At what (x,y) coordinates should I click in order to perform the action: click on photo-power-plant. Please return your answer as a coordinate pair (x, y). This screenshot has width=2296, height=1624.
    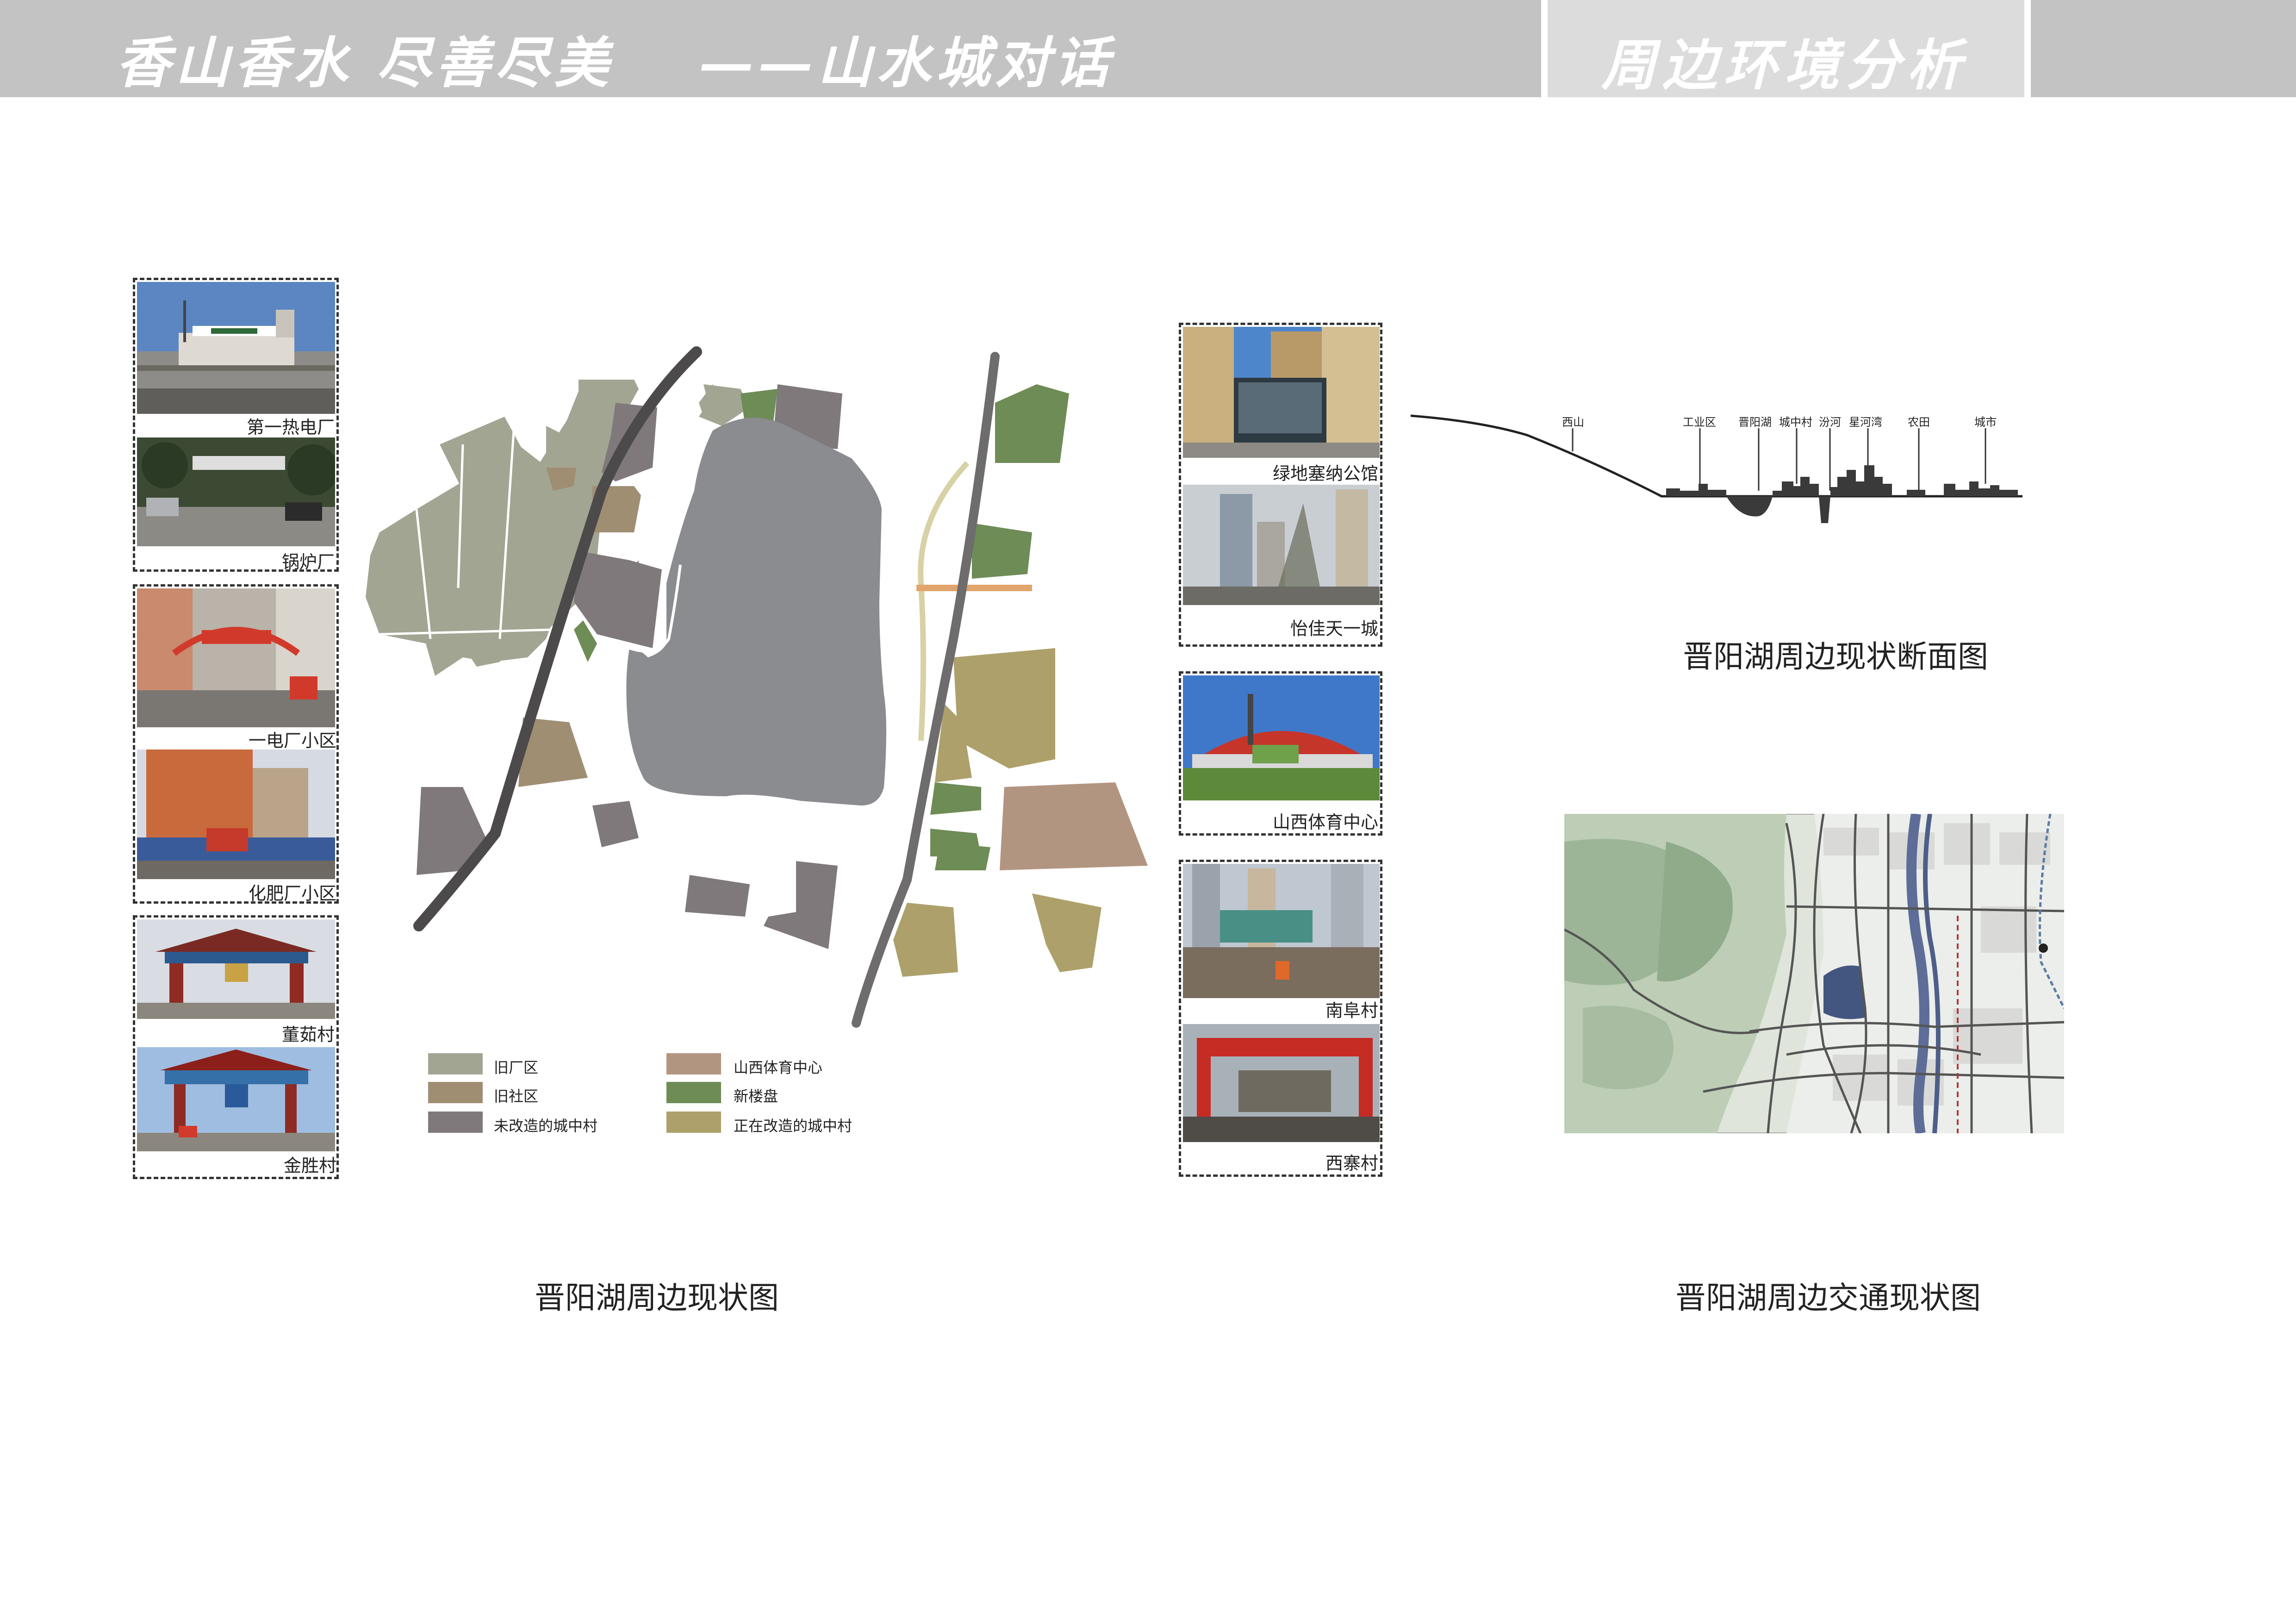
    Looking at the image, I should click on (236, 348).